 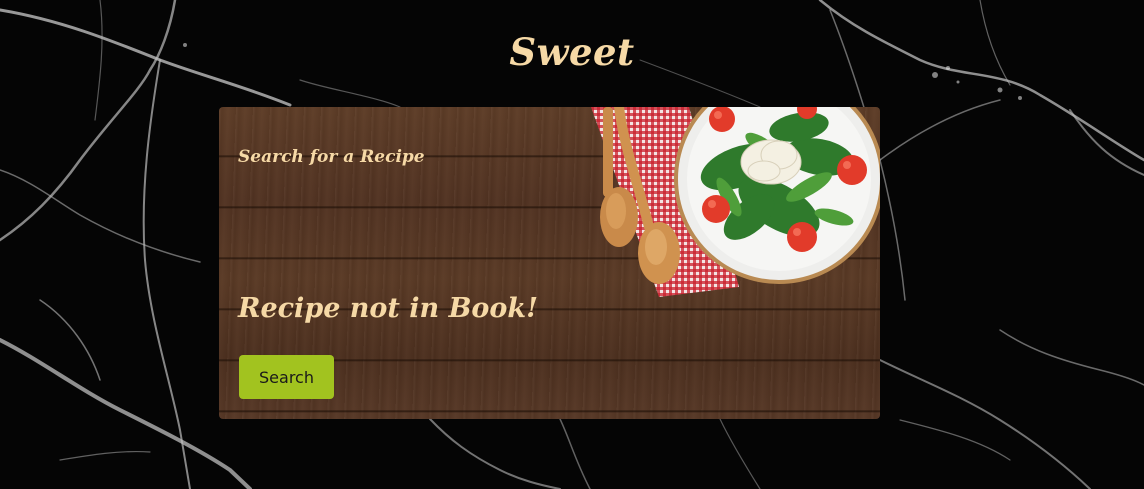 I want to click on site-title: Sweet, so click(x=572, y=52).